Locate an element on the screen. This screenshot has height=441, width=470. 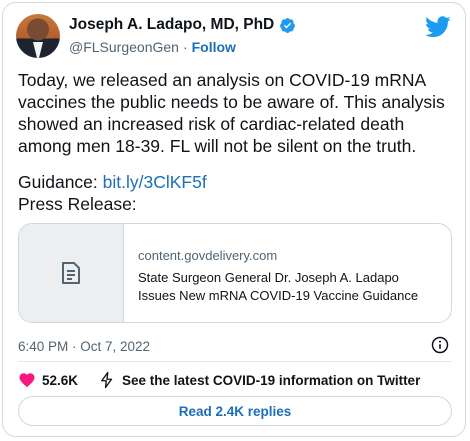
like-button: 52.6K is located at coordinates (48, 380).